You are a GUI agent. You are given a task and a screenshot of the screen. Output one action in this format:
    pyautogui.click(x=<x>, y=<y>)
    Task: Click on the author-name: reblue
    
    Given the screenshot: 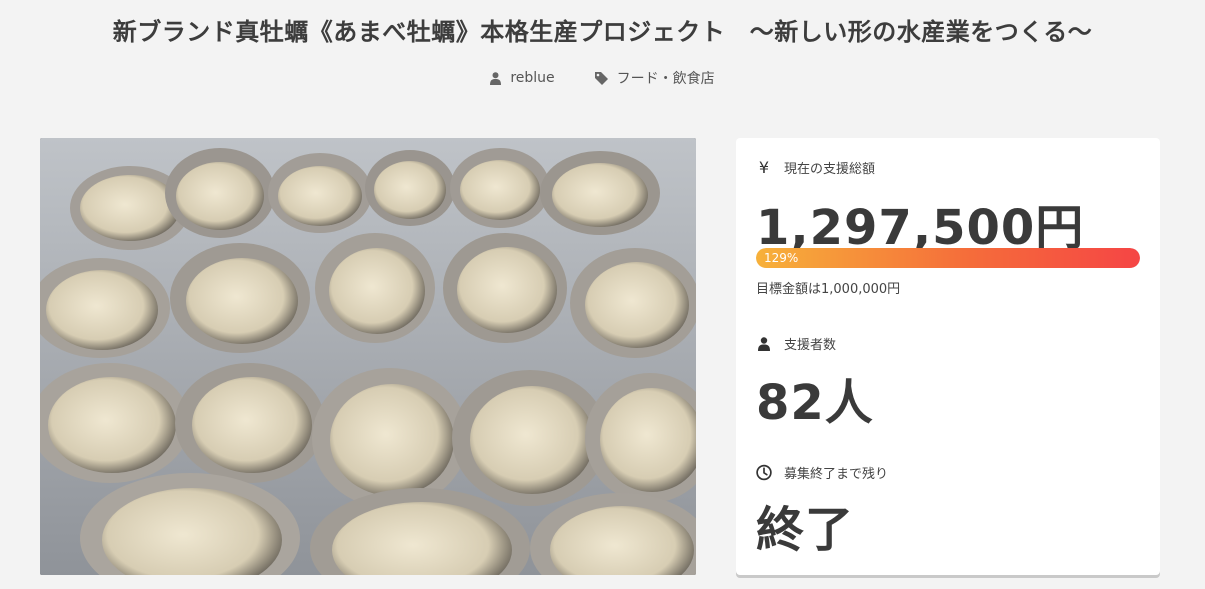 What is the action you would take?
    pyautogui.click(x=532, y=78)
    